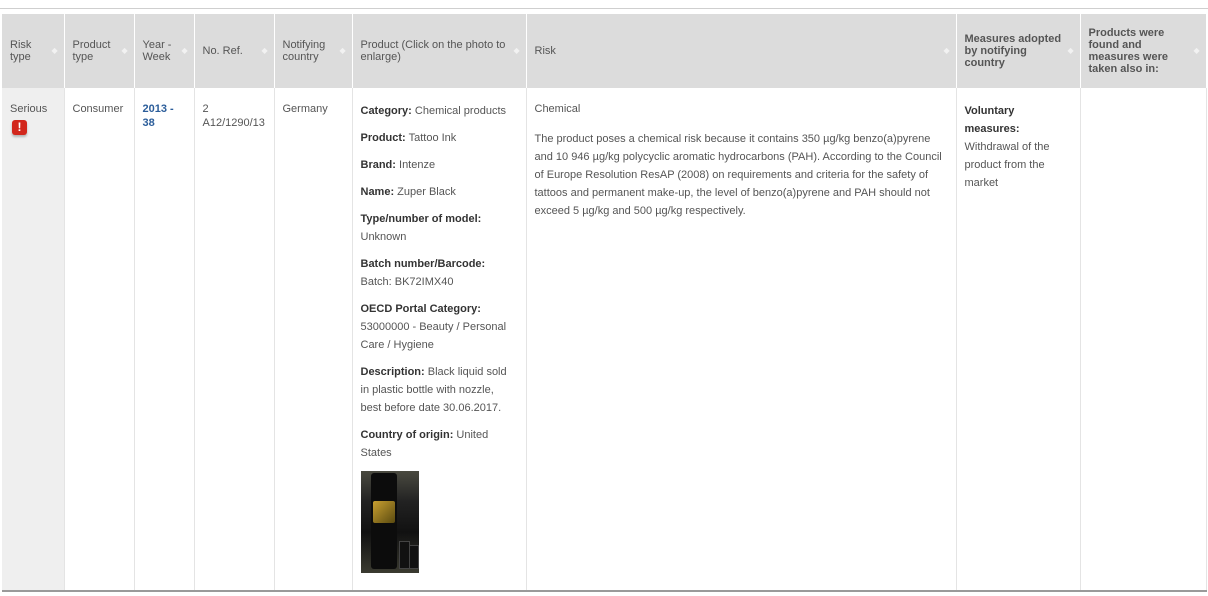 This screenshot has height=596, width=1208. What do you see at coordinates (305, 109) in the screenshot?
I see `notifying-country-label: Germany` at bounding box center [305, 109].